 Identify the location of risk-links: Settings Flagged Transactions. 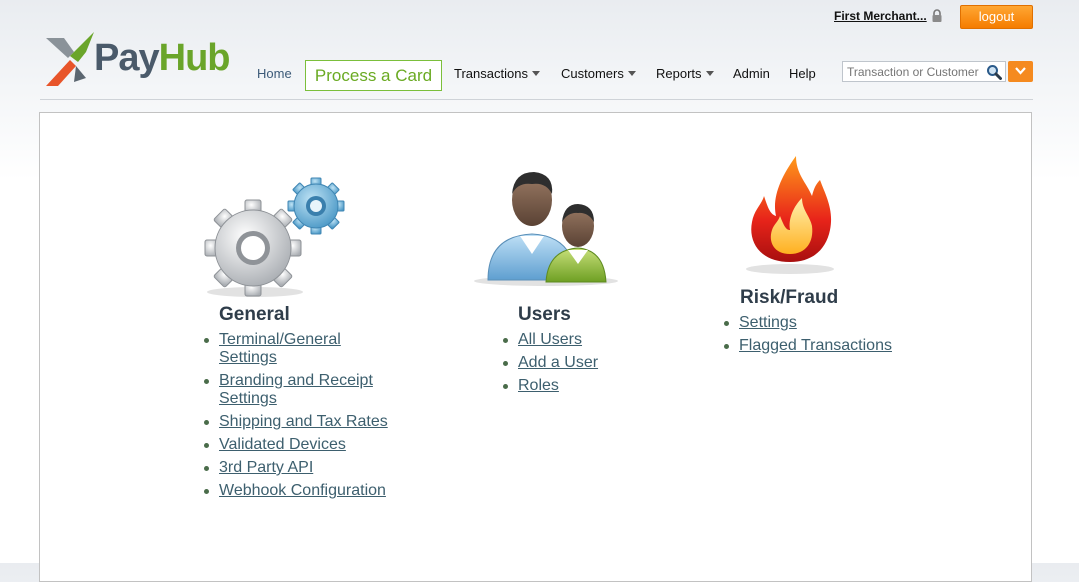
(824, 337).